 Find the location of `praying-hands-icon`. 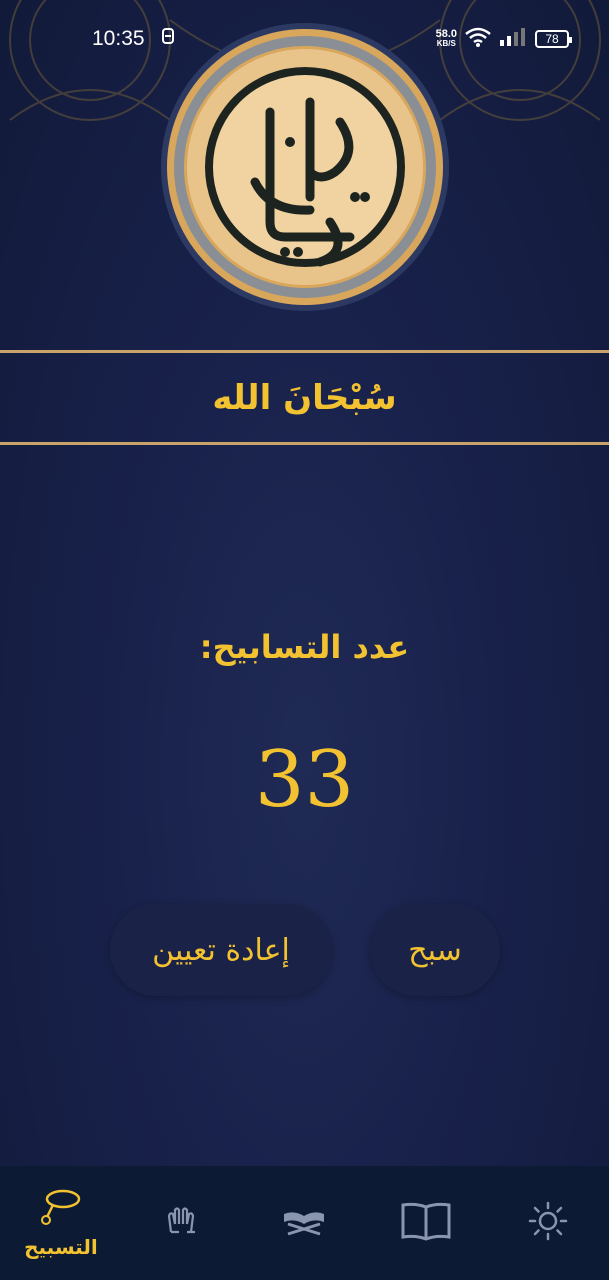

praying-hands-icon is located at coordinates (183, 1223).